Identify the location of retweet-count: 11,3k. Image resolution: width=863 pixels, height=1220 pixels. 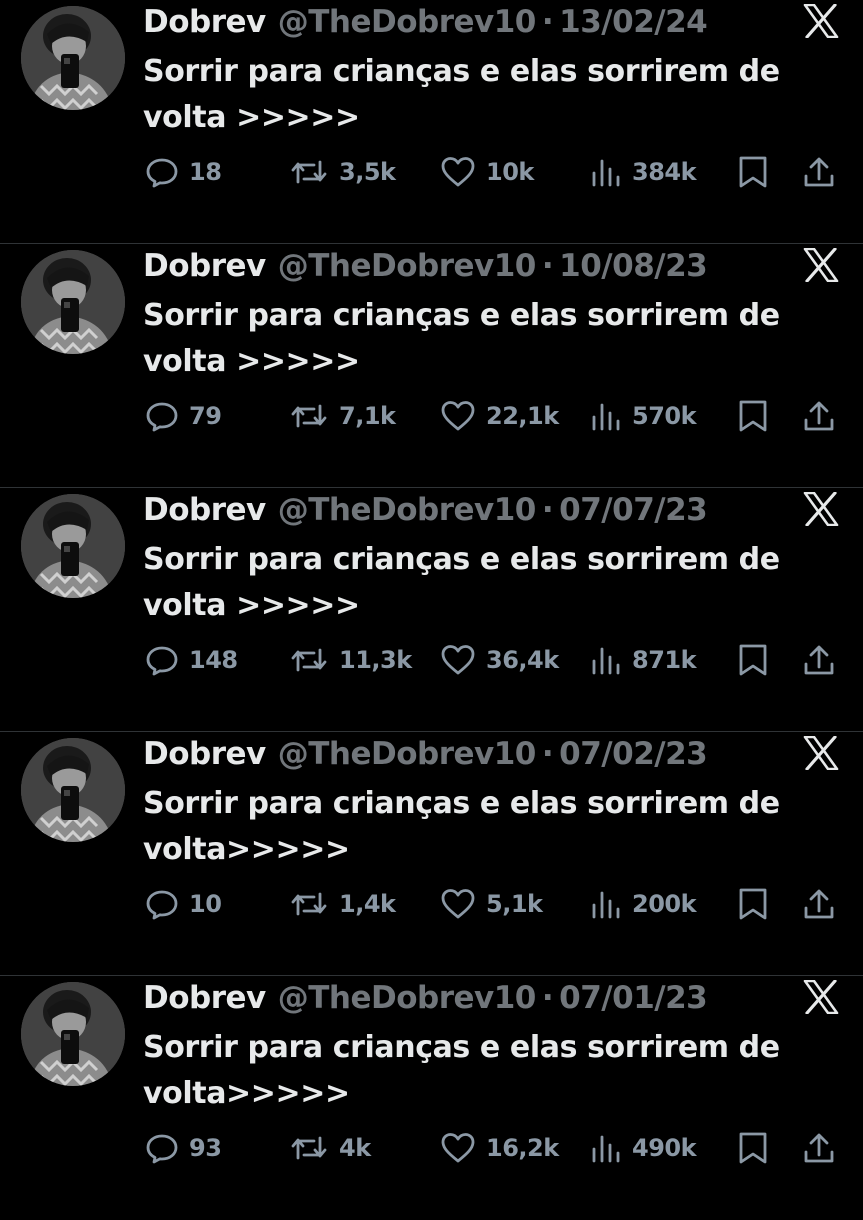
(375, 660).